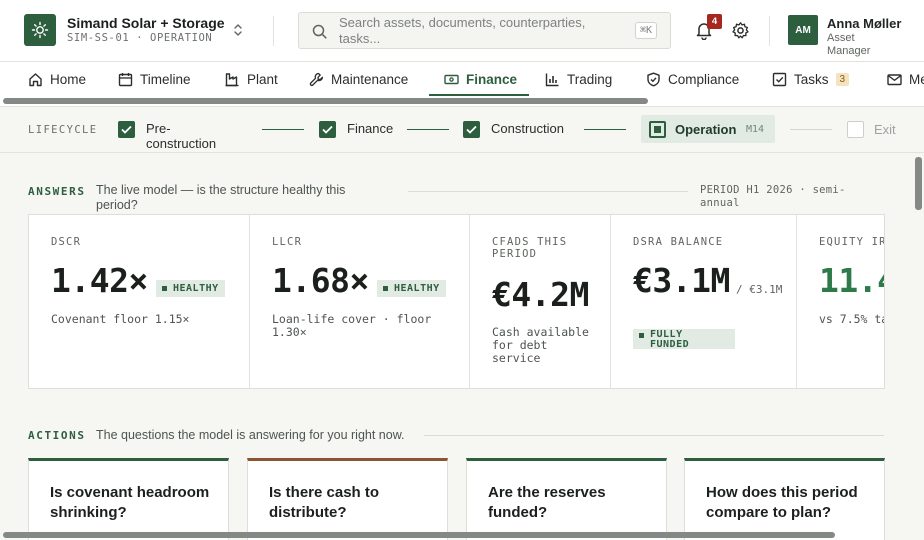 Image resolution: width=924 pixels, height=540 pixels. I want to click on nav-label: Timeline, so click(165, 79).